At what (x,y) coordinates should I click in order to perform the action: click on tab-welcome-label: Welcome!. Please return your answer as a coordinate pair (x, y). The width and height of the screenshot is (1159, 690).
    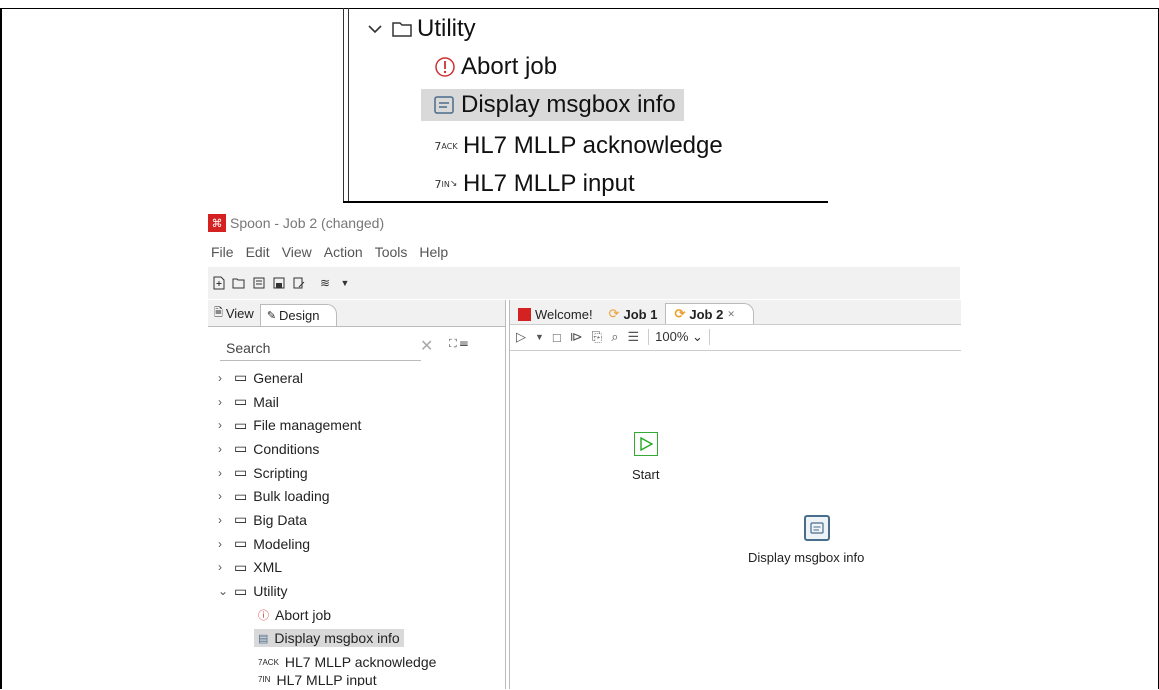
    Looking at the image, I should click on (564, 314).